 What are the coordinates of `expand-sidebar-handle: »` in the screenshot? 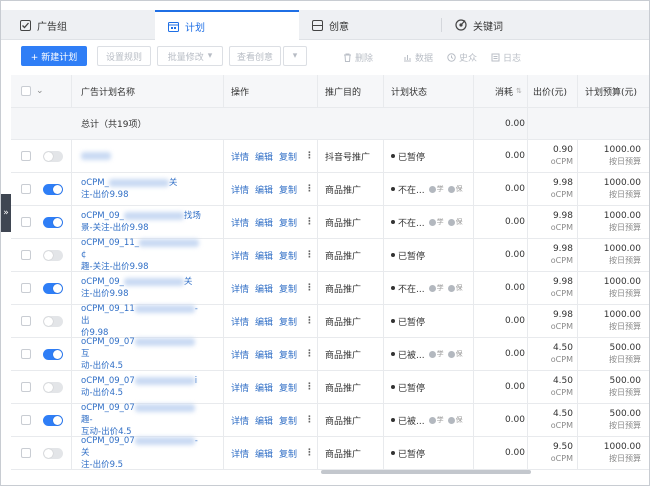 It's located at (6, 213).